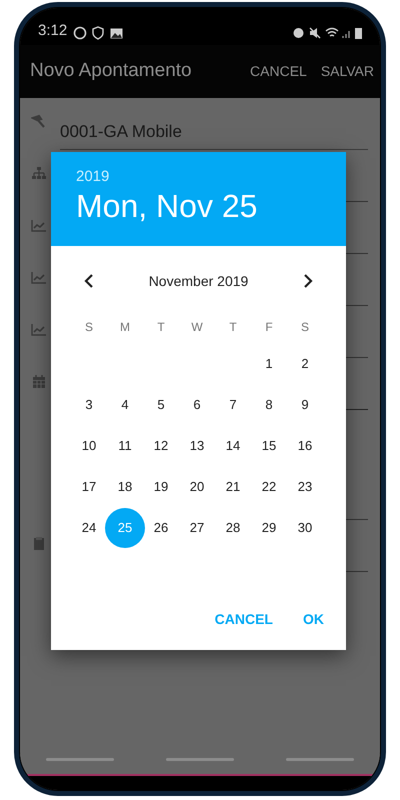 The height and width of the screenshot is (800, 400). I want to click on calendar-day: 30, so click(305, 528).